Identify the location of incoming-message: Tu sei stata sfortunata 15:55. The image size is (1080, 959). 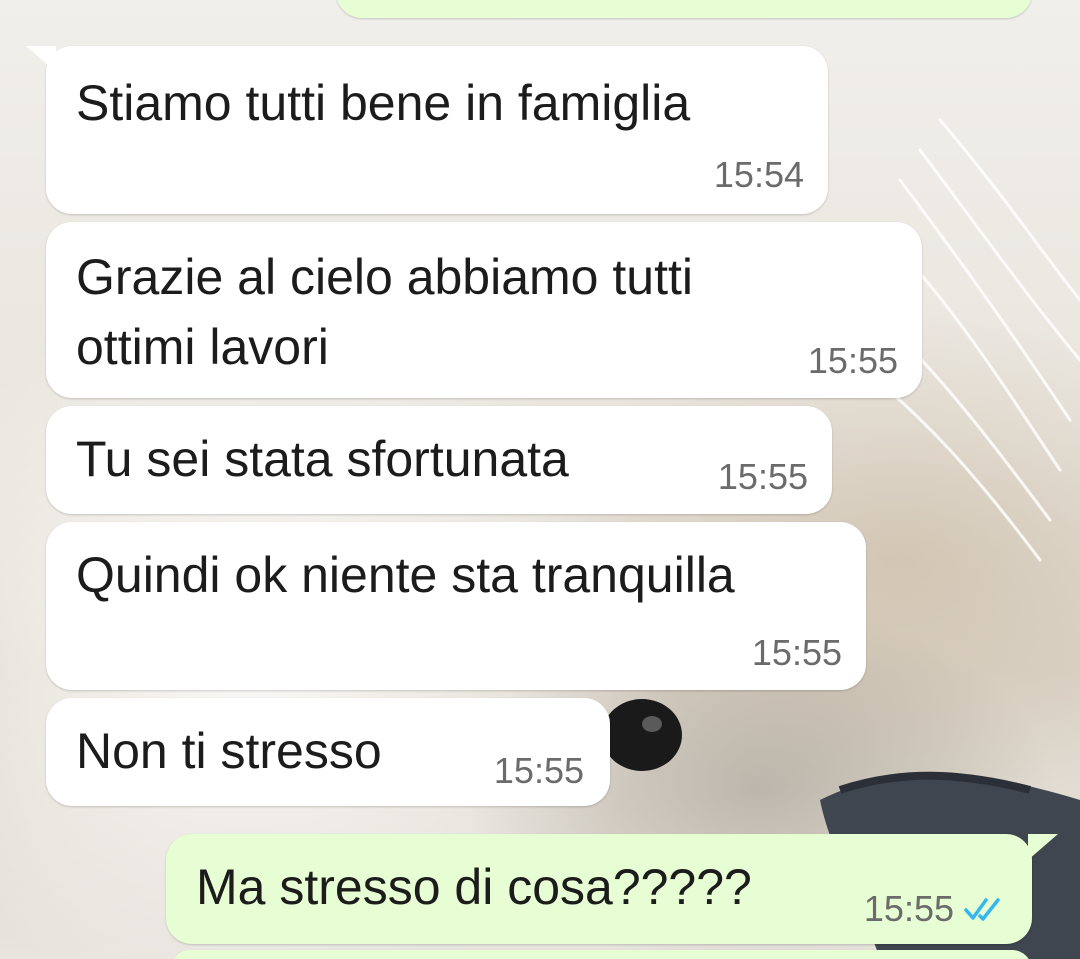
(439, 460).